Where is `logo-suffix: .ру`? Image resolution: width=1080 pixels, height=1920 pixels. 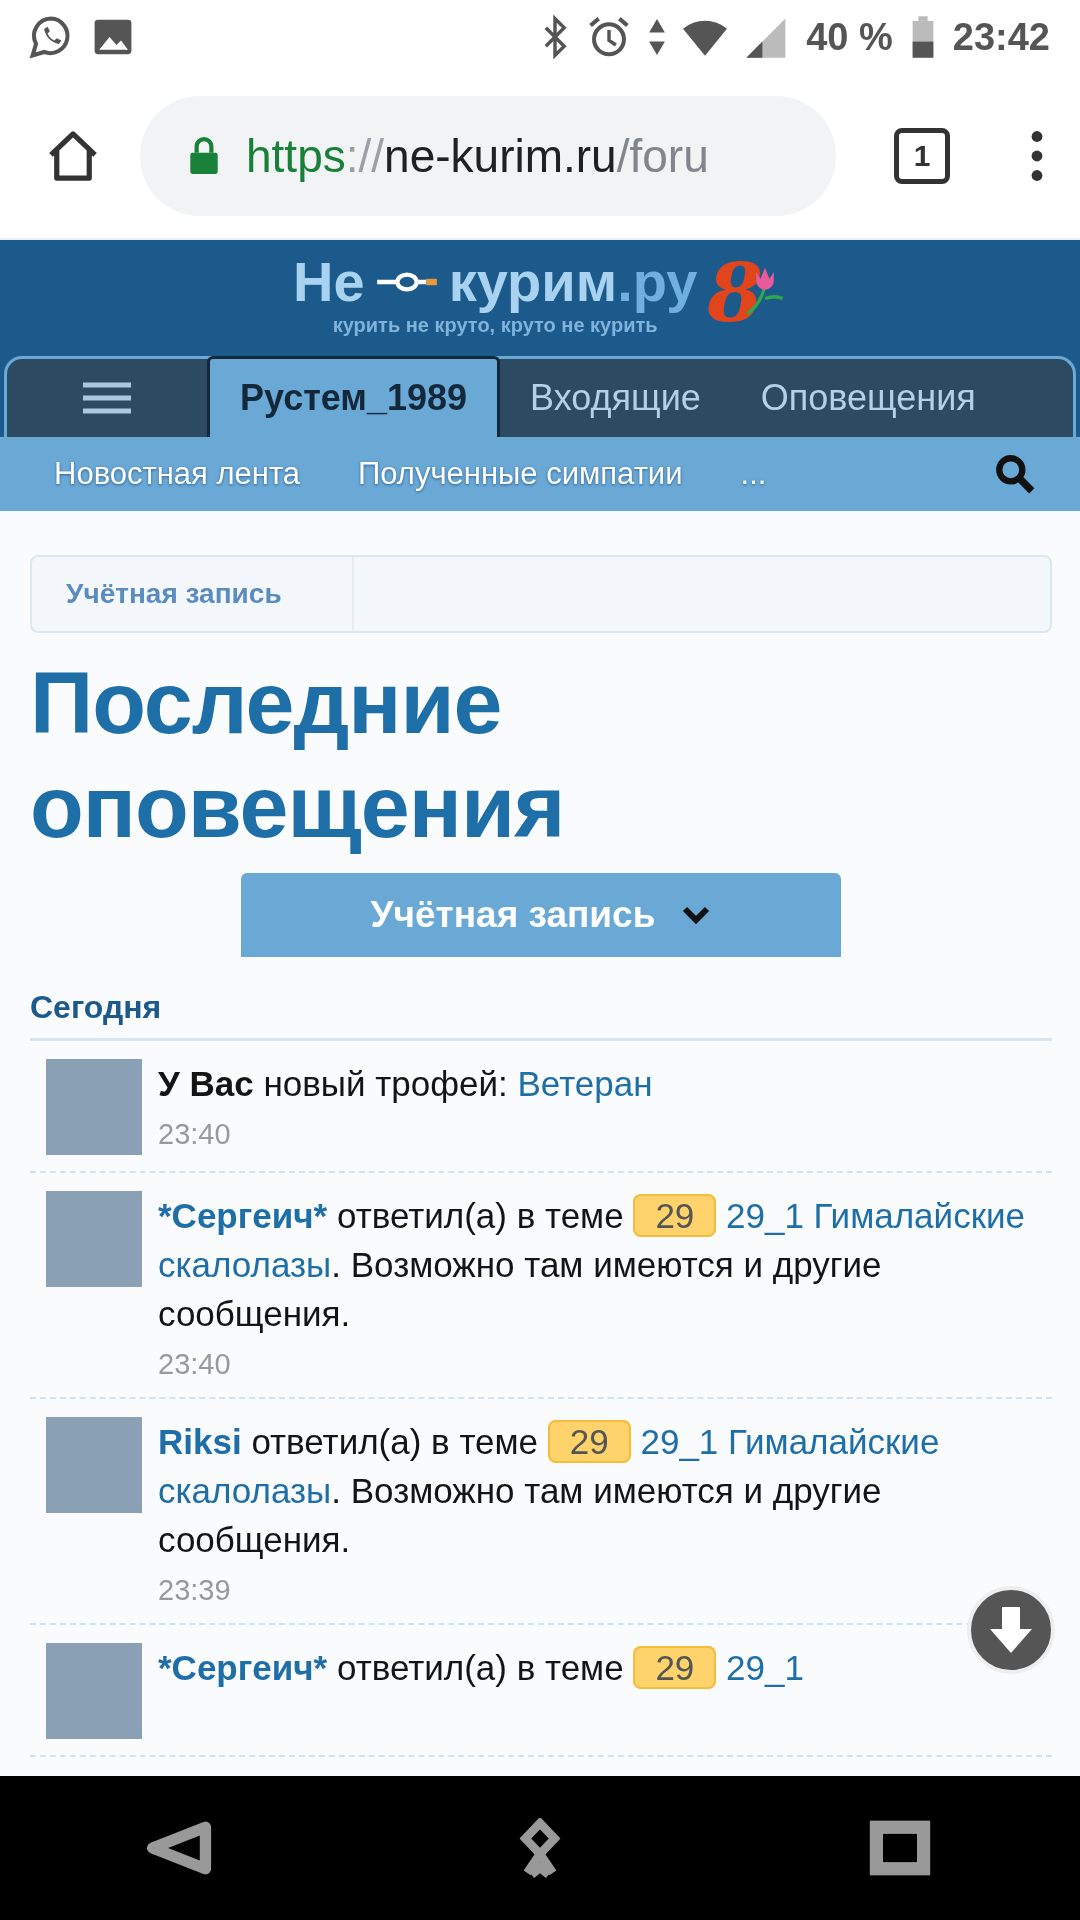 logo-suffix: .ру is located at coordinates (657, 281).